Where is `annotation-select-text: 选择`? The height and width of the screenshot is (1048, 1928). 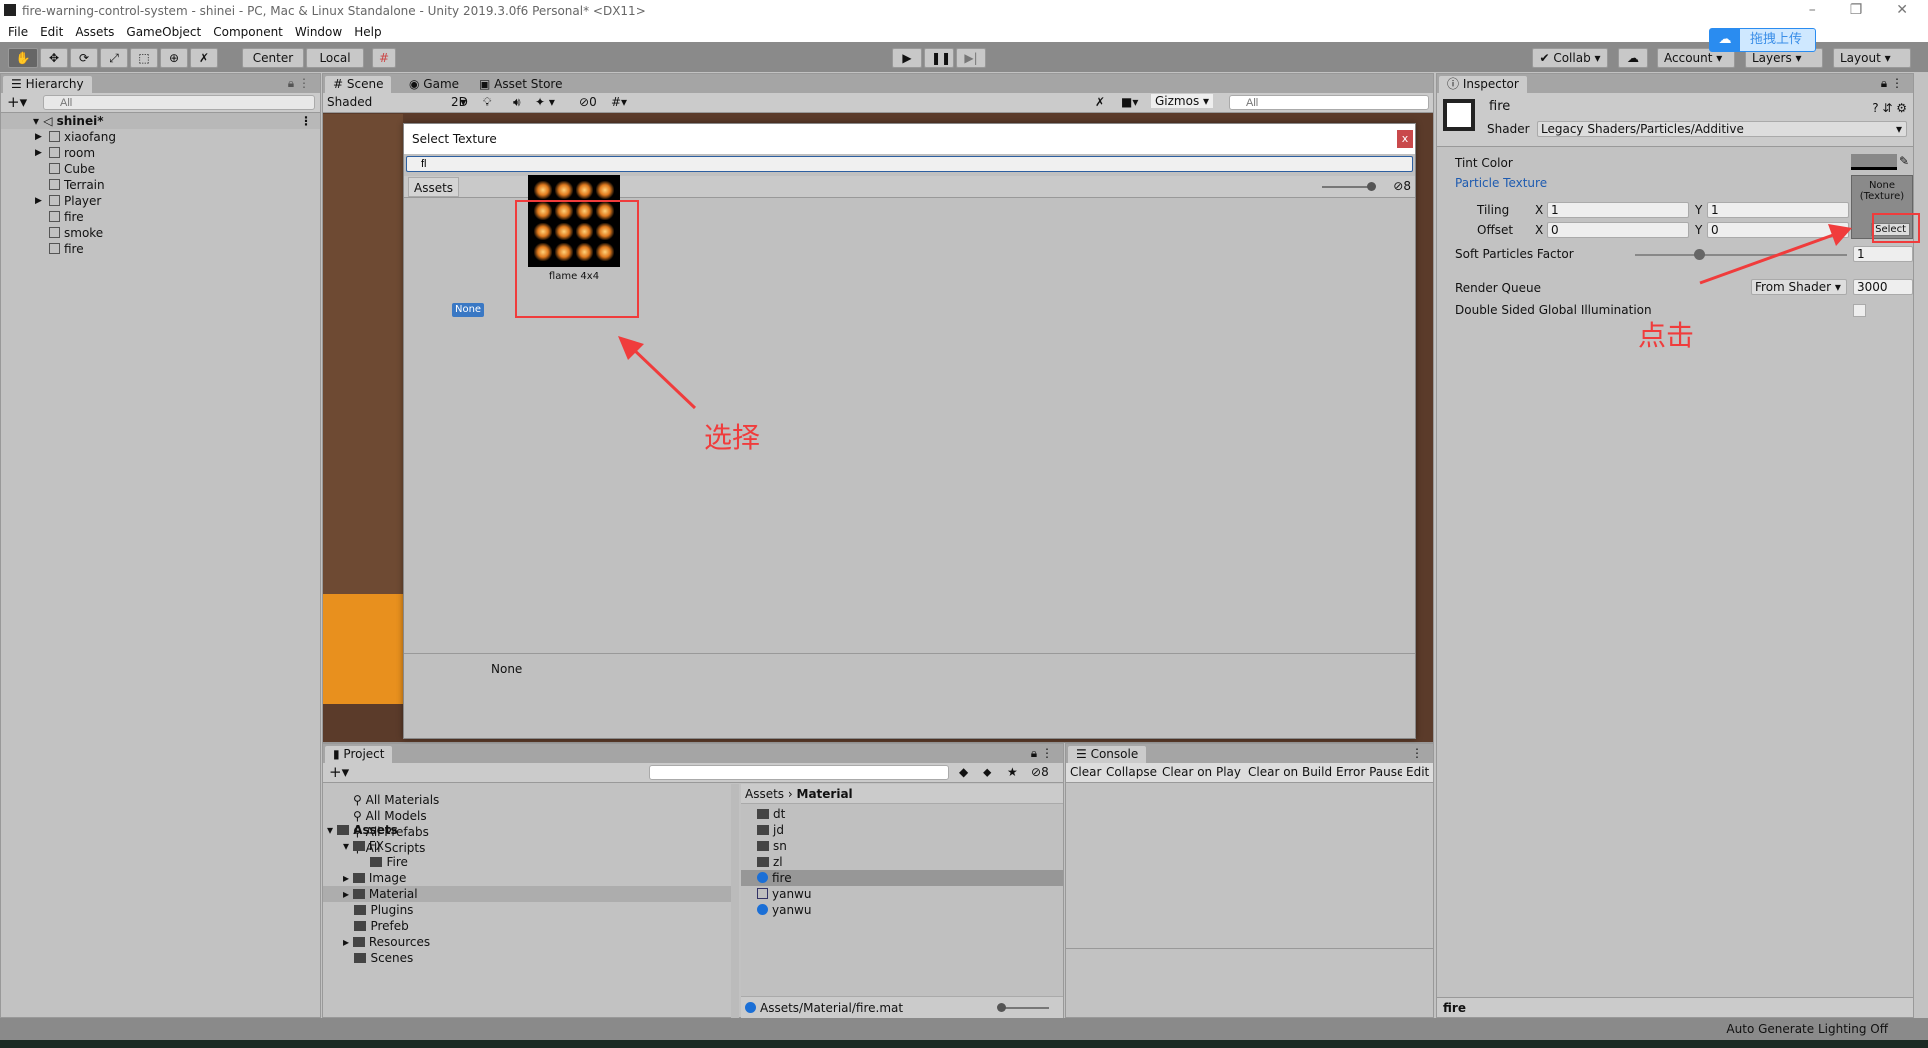
annotation-select-text: 选择 is located at coordinates (732, 437).